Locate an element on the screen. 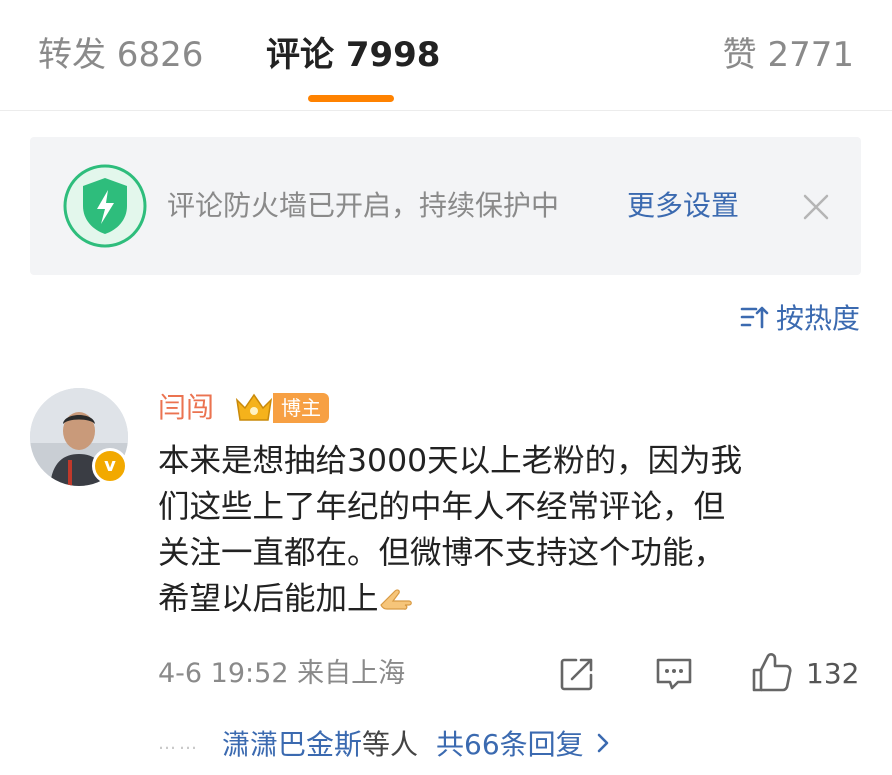  verified-badge: v is located at coordinates (110, 466).